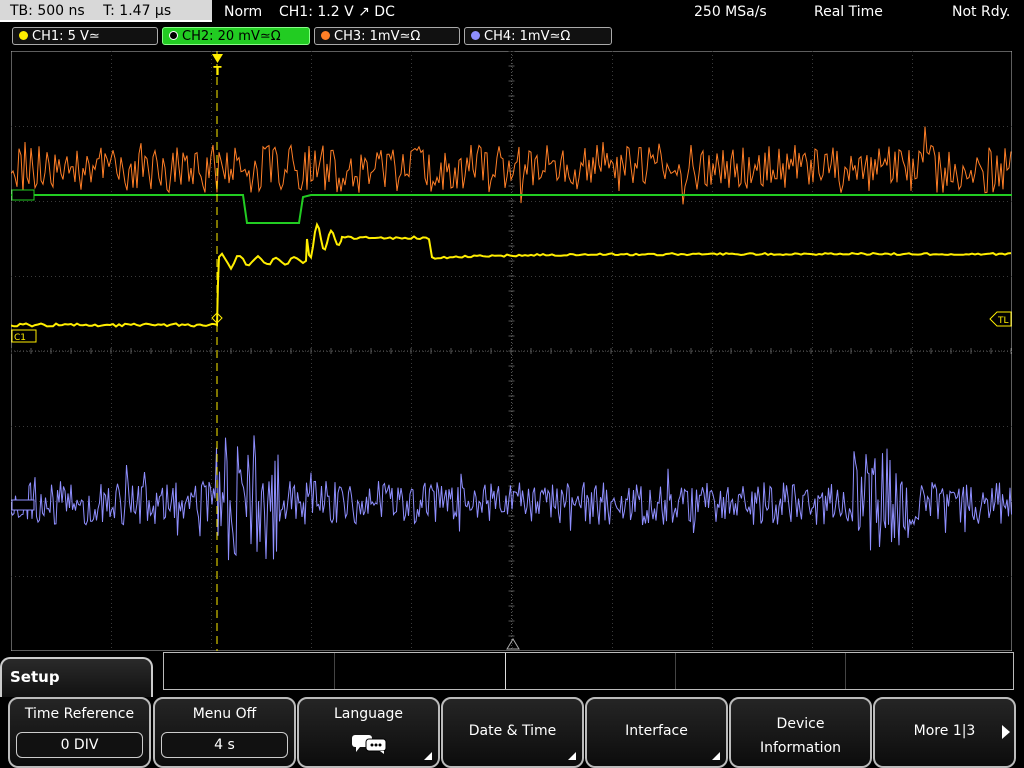 The image size is (1024, 768). Describe the element at coordinates (369, 744) in the screenshot. I see `speech-bubbles-icon` at that location.